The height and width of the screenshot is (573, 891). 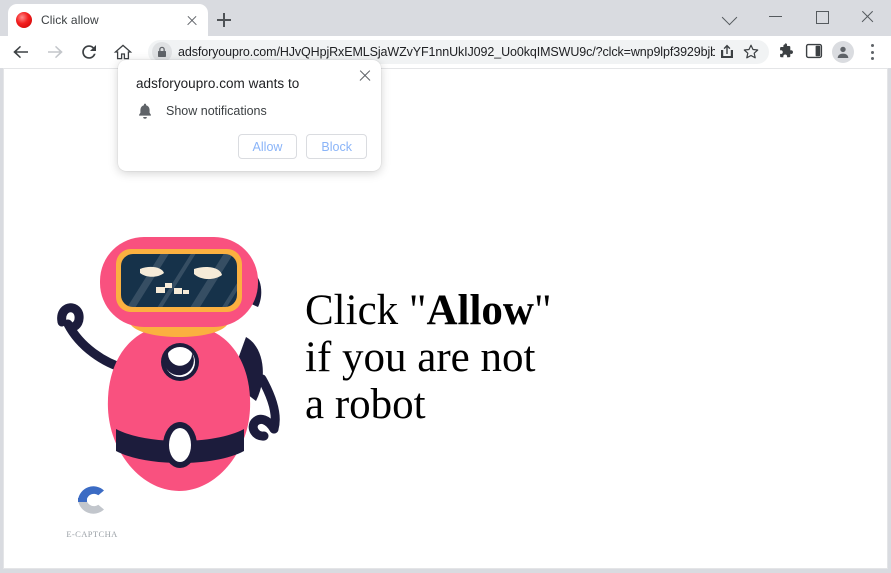 I want to click on omnibox-actions, so click(x=739, y=52).